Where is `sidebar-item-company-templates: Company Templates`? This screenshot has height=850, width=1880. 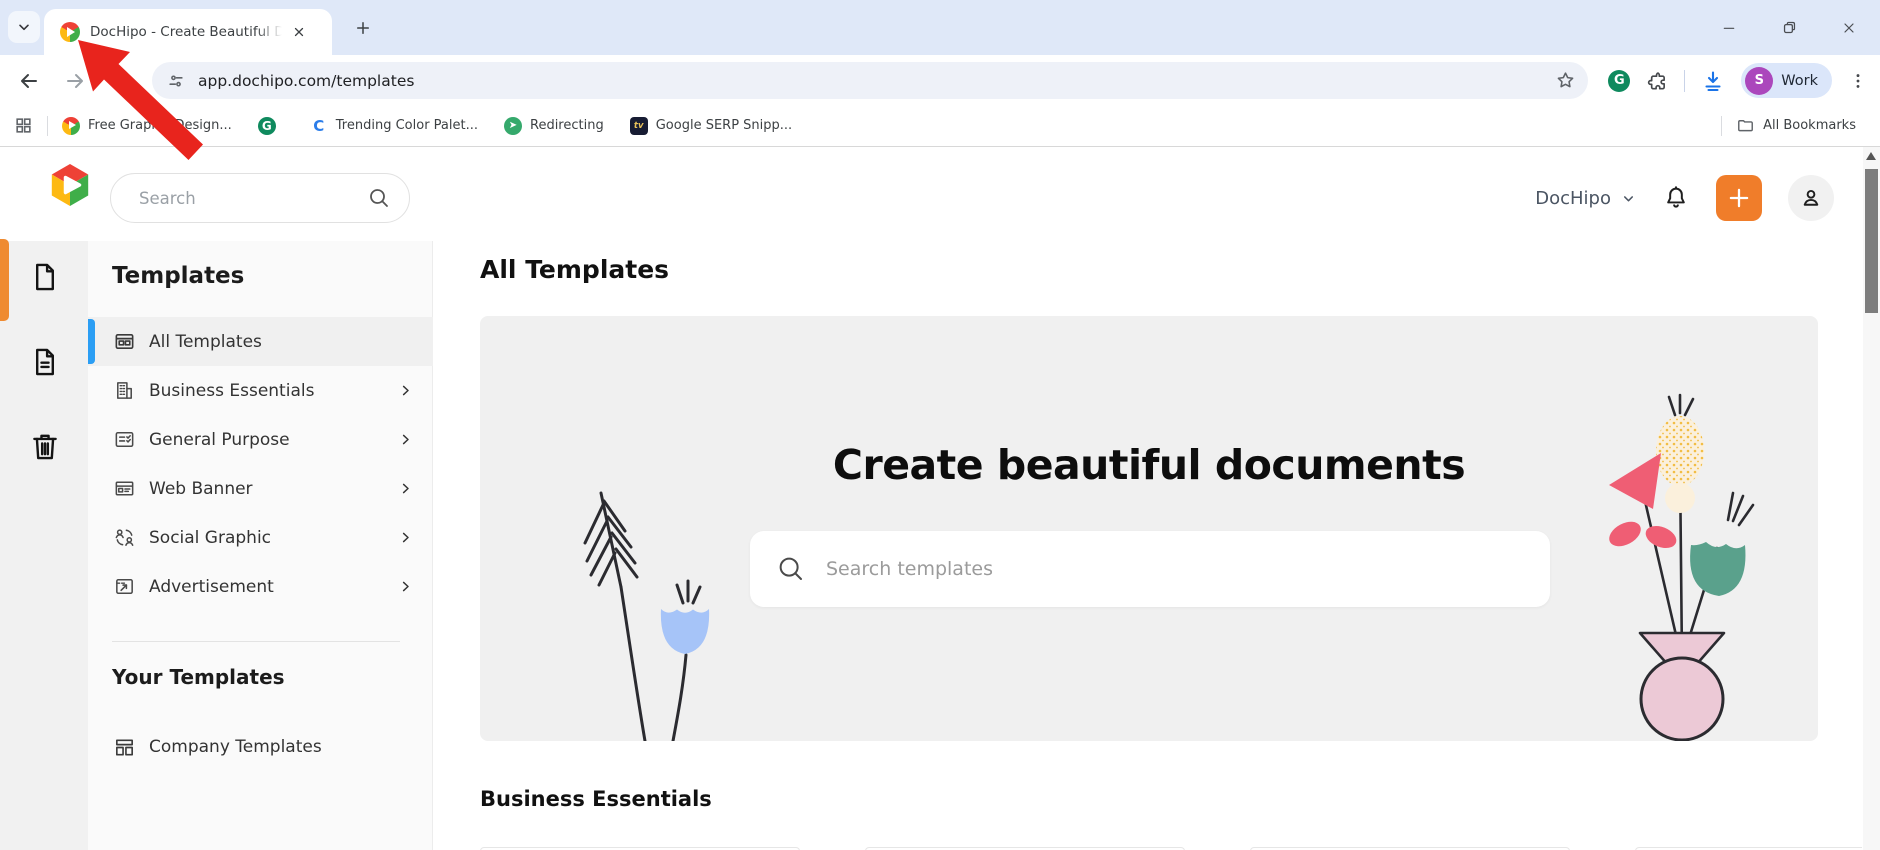
sidebar-item-company-templates: Company Templates is located at coordinates (260, 747).